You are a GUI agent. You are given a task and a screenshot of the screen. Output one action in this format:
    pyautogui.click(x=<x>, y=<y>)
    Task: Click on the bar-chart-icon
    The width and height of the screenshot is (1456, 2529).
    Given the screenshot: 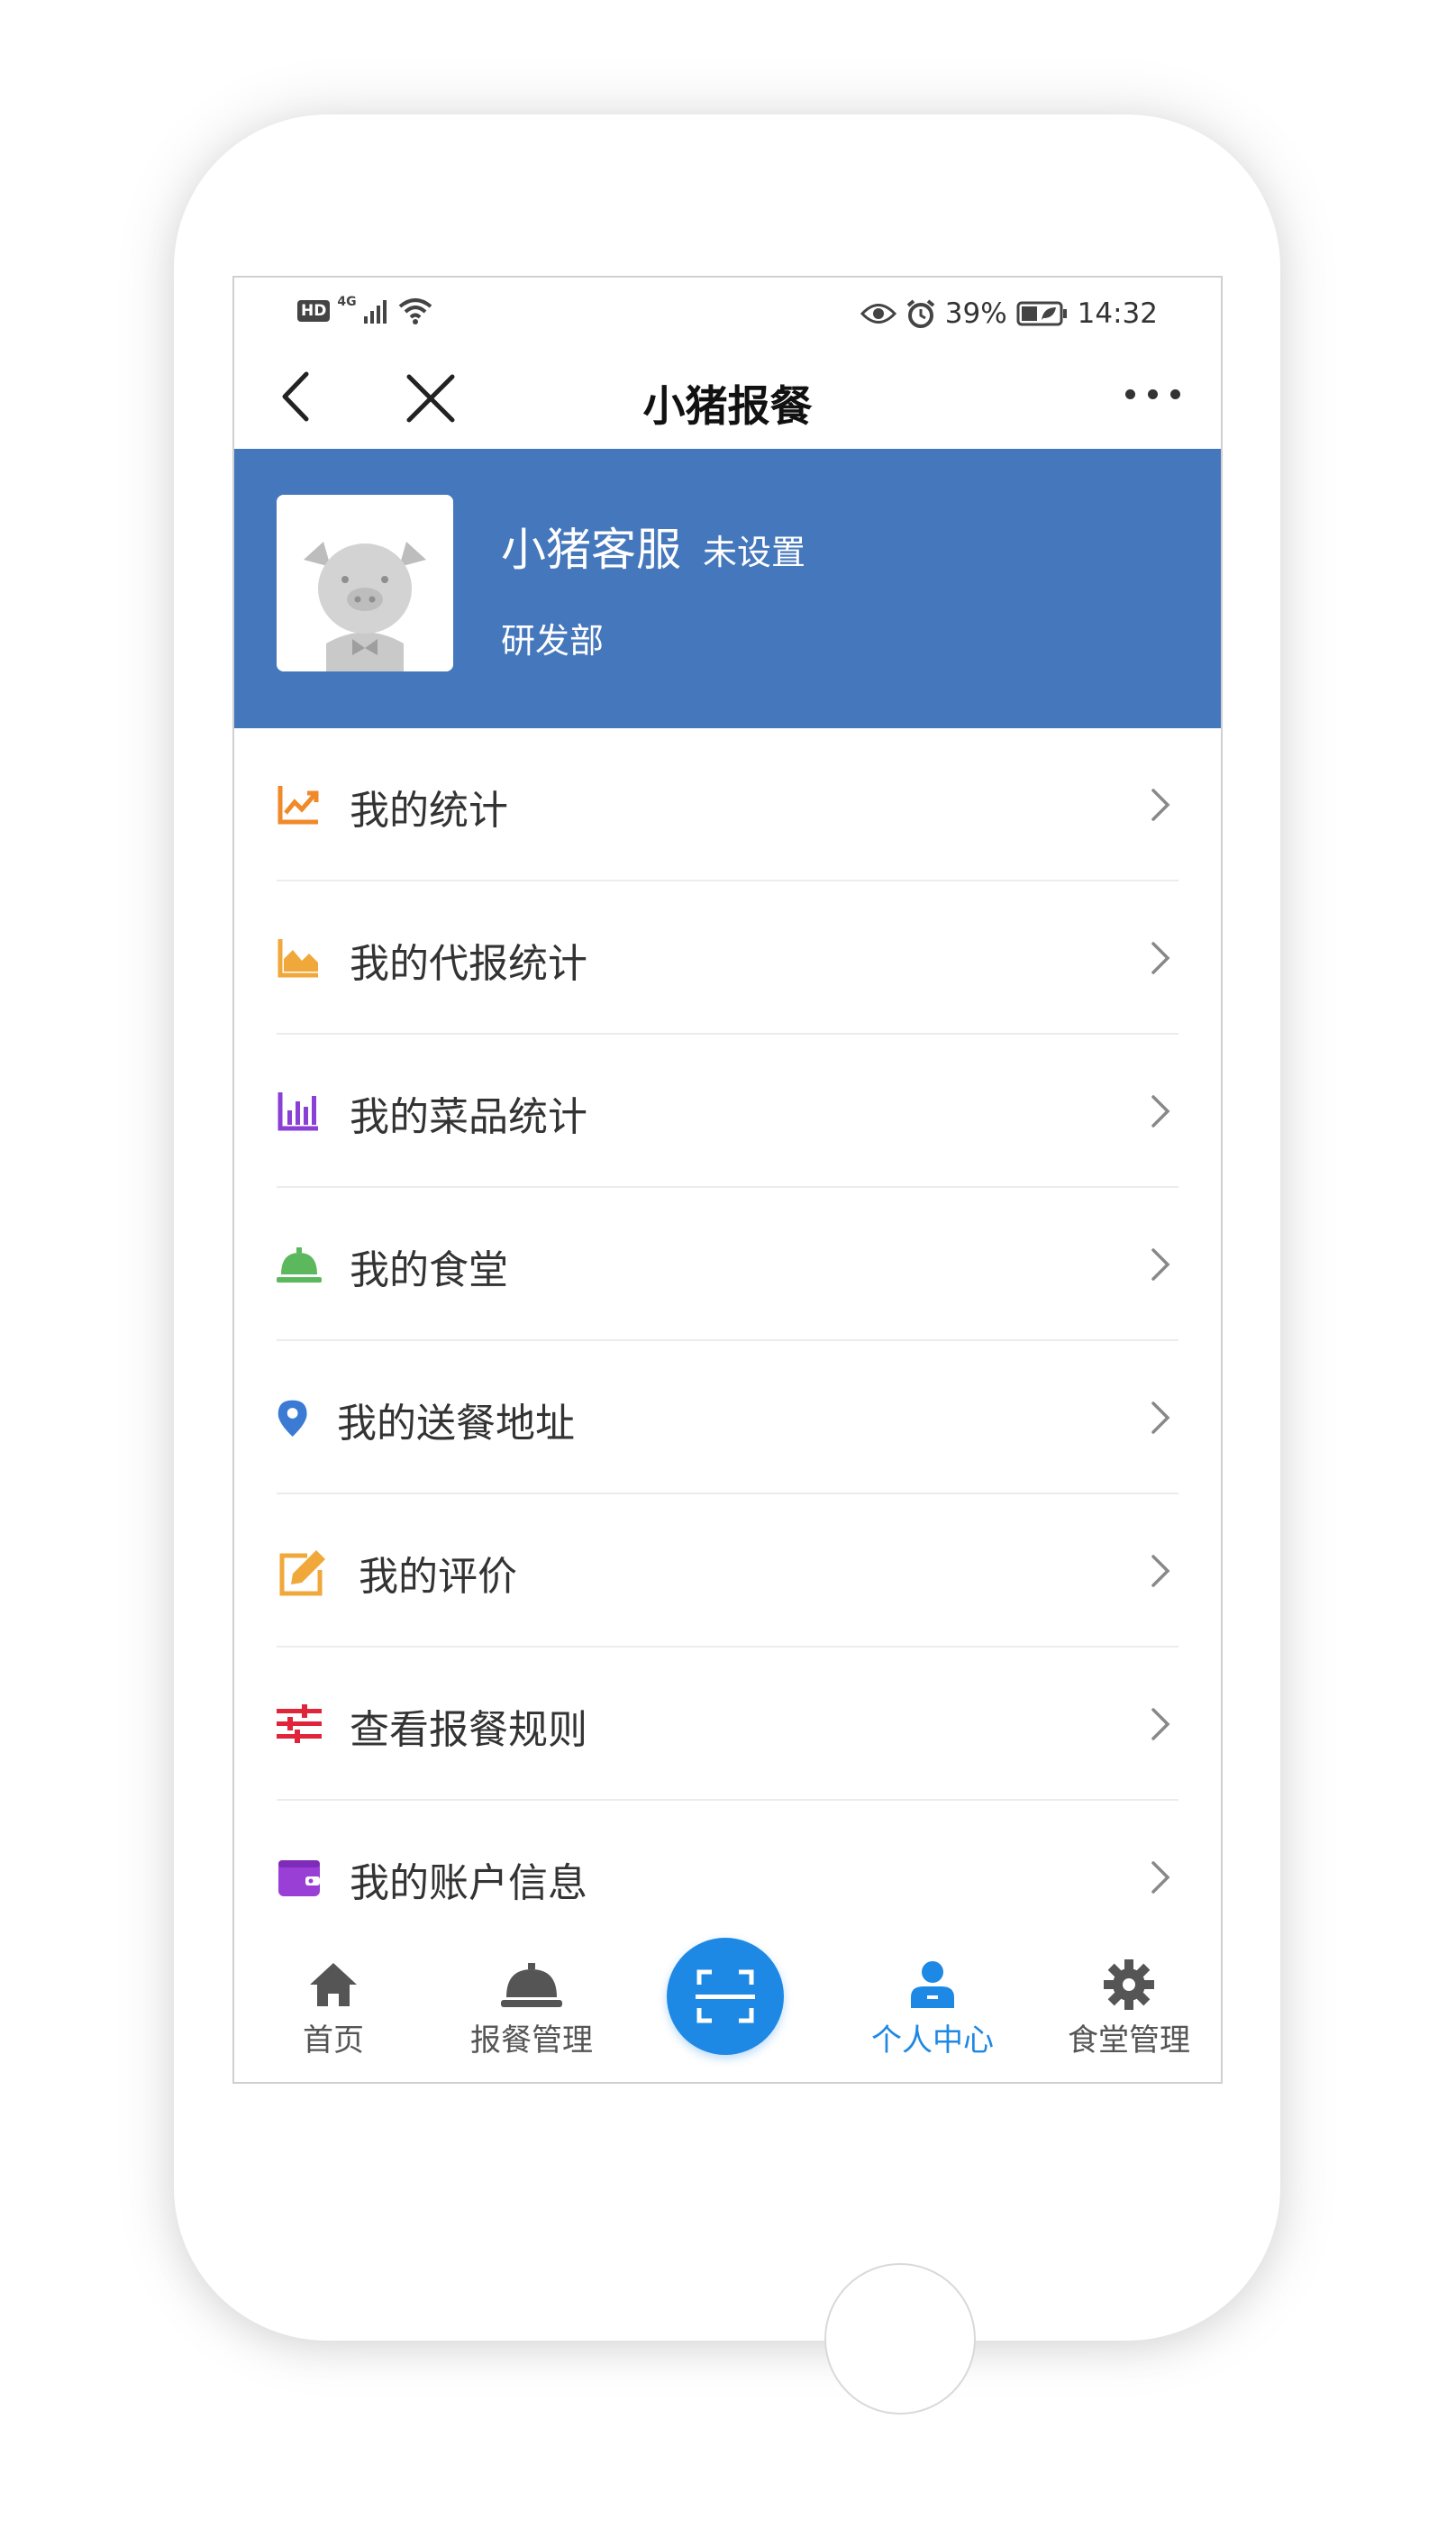 What is the action you would take?
    pyautogui.click(x=298, y=1111)
    